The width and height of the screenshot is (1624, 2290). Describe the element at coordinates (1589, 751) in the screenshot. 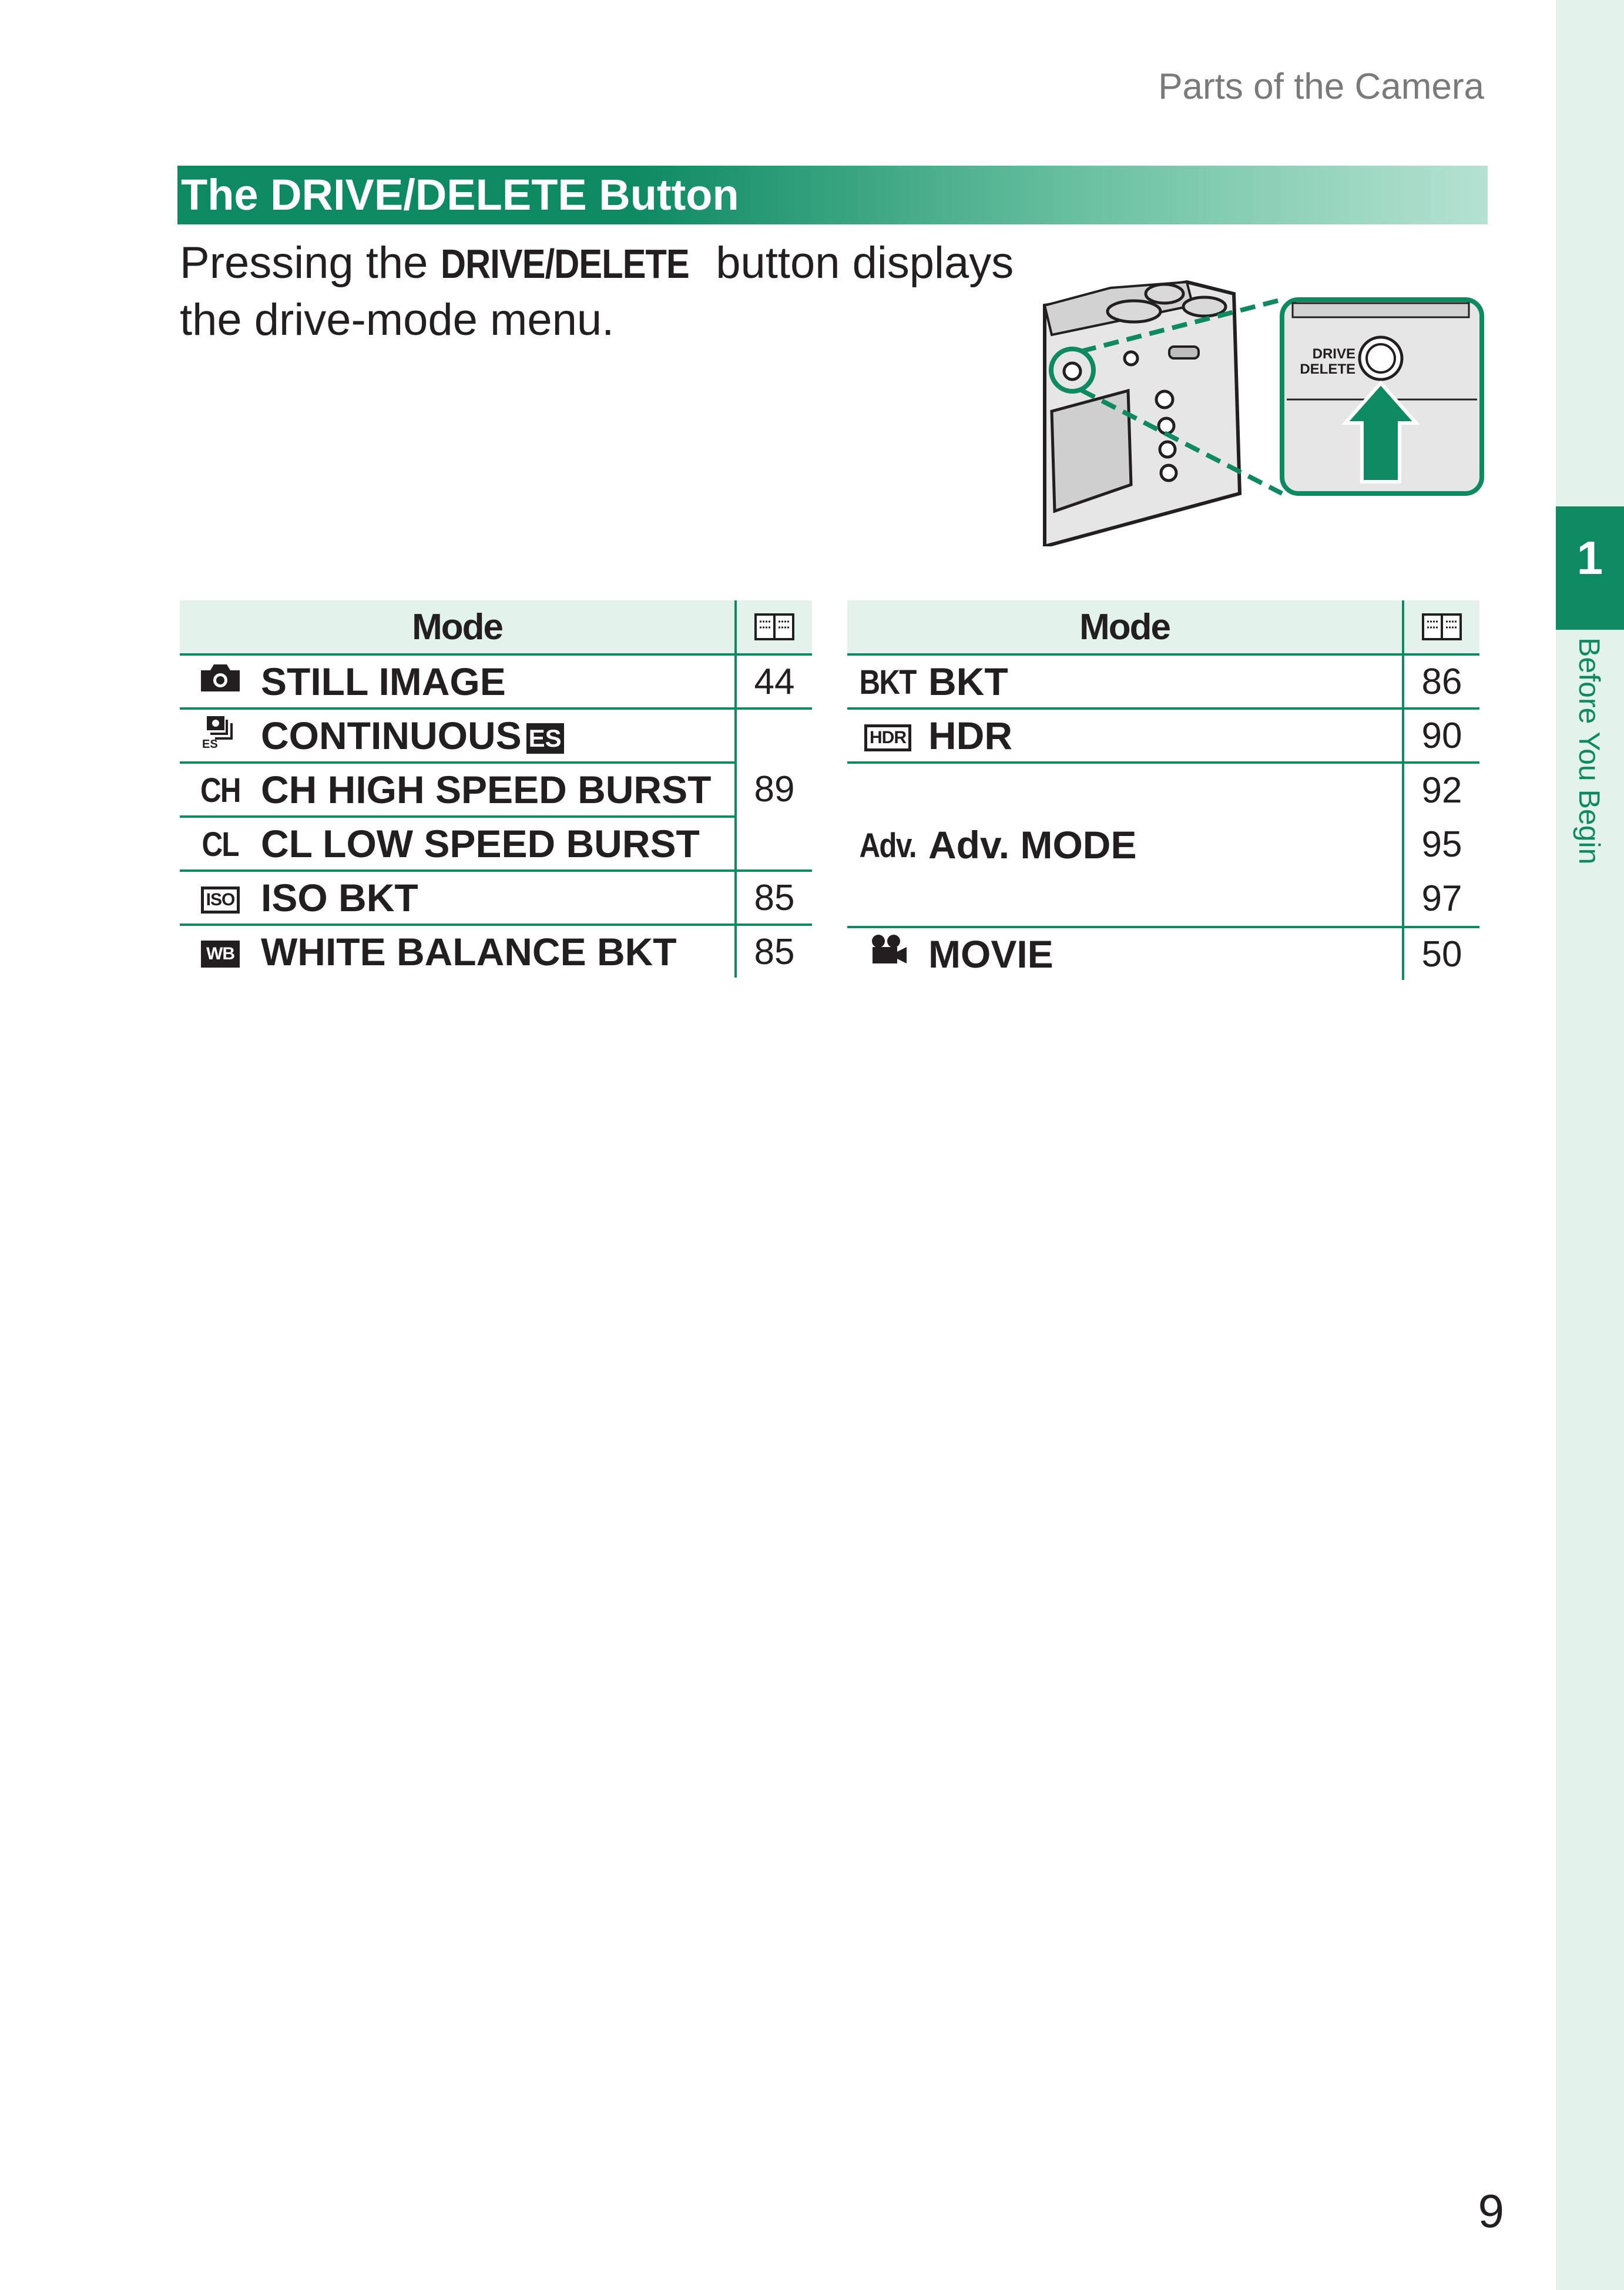

I see `chapter-title: Before You Begin` at that location.